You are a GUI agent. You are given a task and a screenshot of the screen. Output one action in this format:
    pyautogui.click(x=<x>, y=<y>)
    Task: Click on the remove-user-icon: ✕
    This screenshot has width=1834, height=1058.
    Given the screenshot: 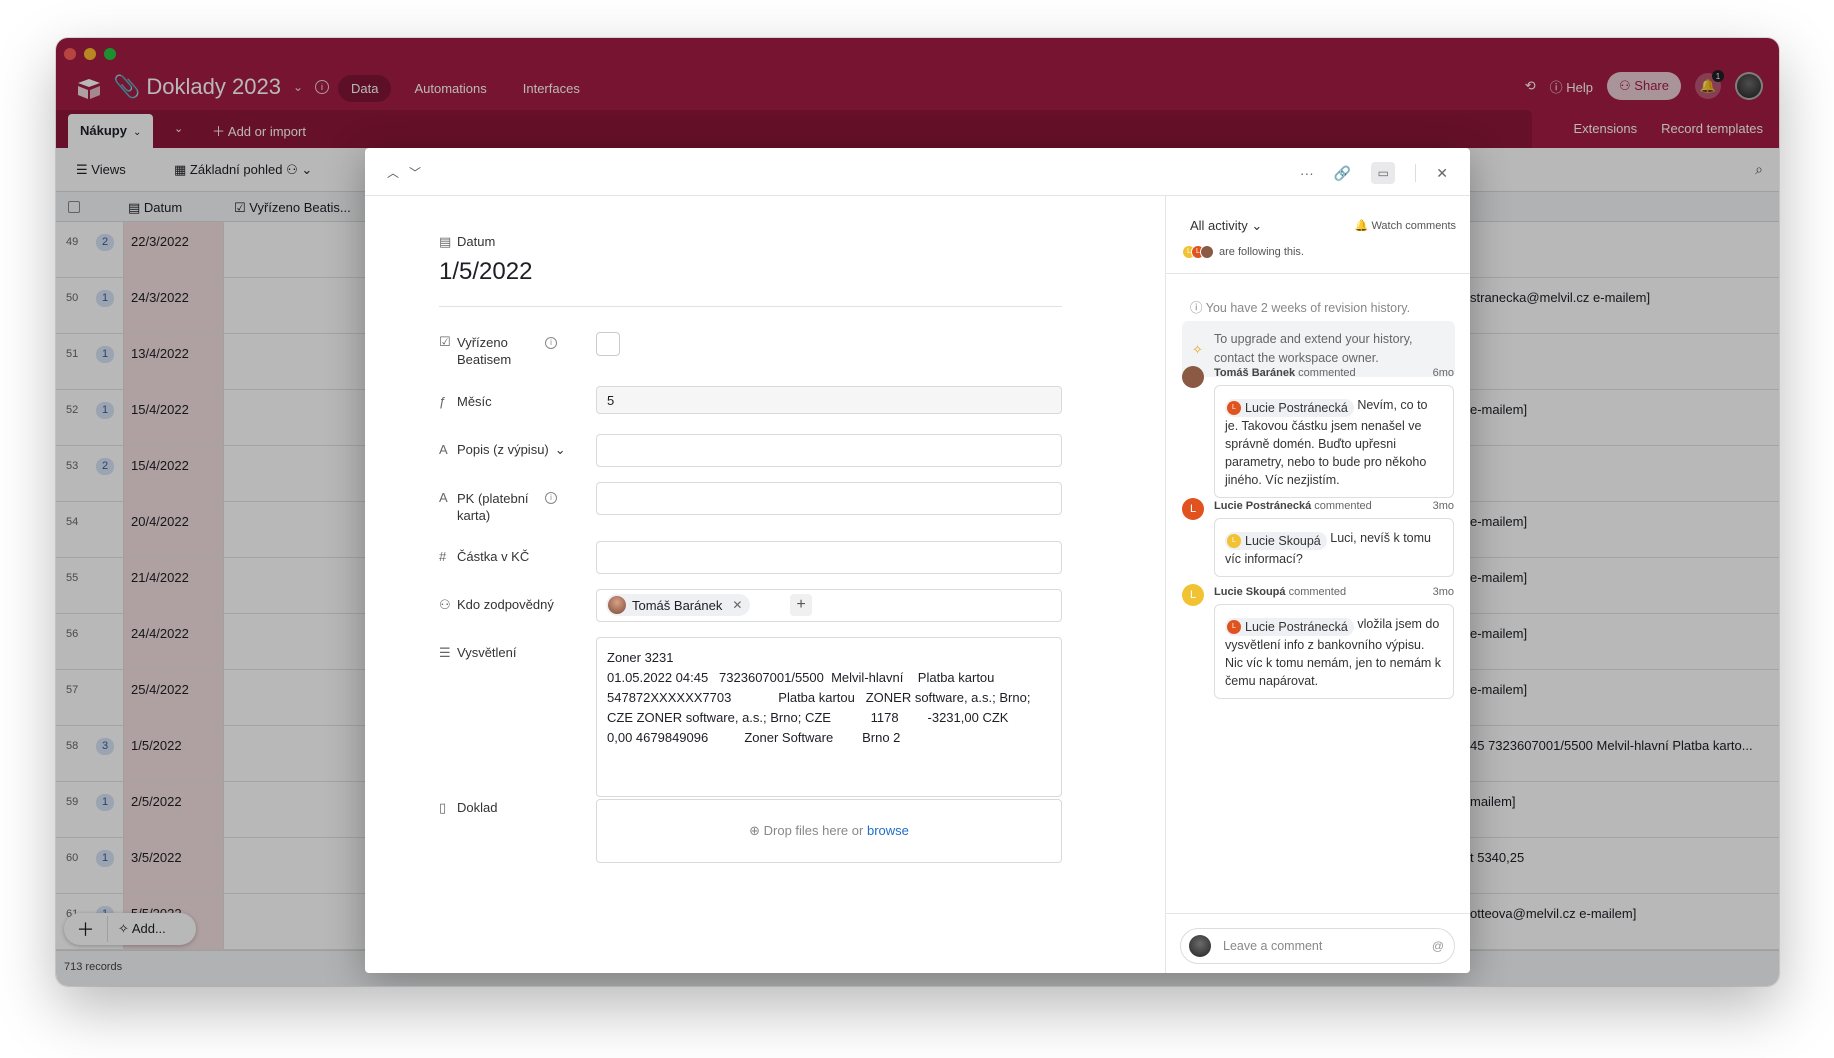 What is the action you would take?
    pyautogui.click(x=737, y=605)
    